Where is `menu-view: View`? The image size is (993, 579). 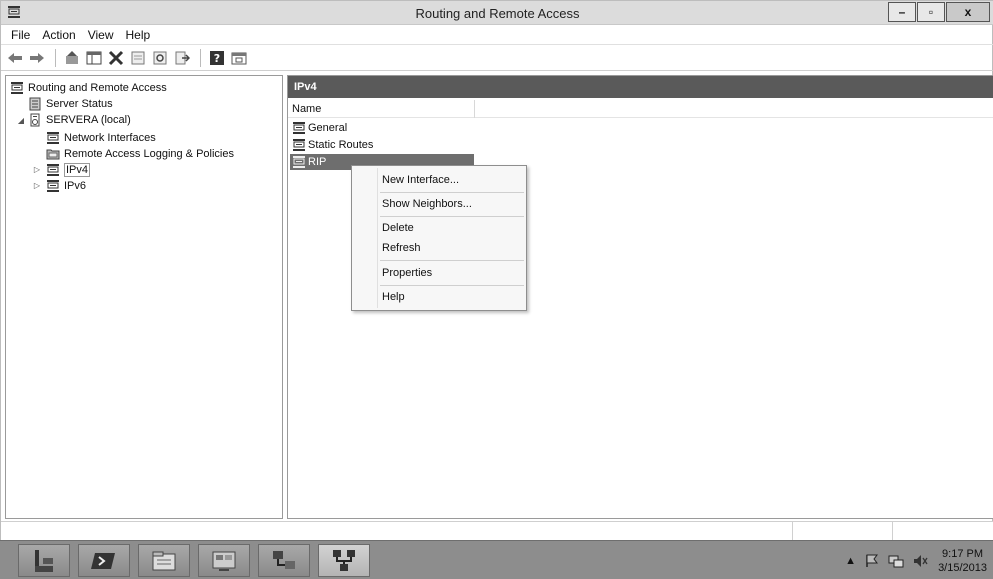
menu-view: View is located at coordinates (101, 35).